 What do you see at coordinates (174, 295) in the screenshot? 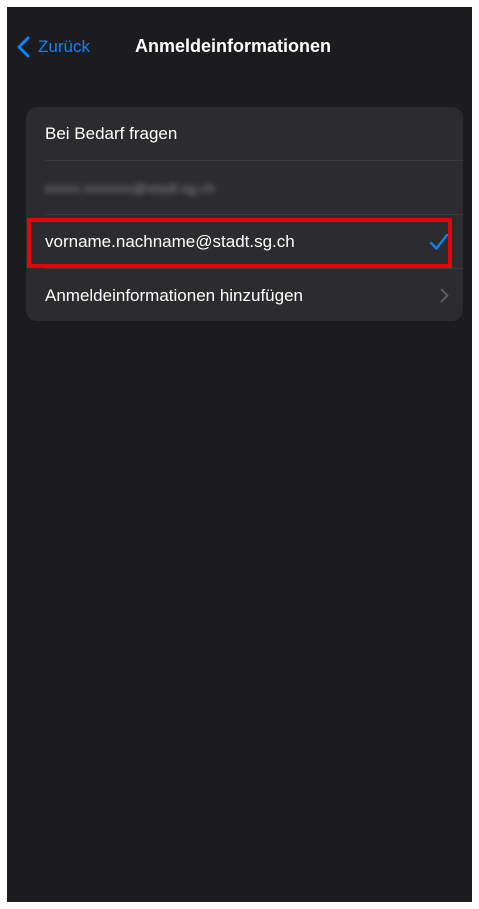
I see `option-label: Anmeldeinformationen hinzufügen` at bounding box center [174, 295].